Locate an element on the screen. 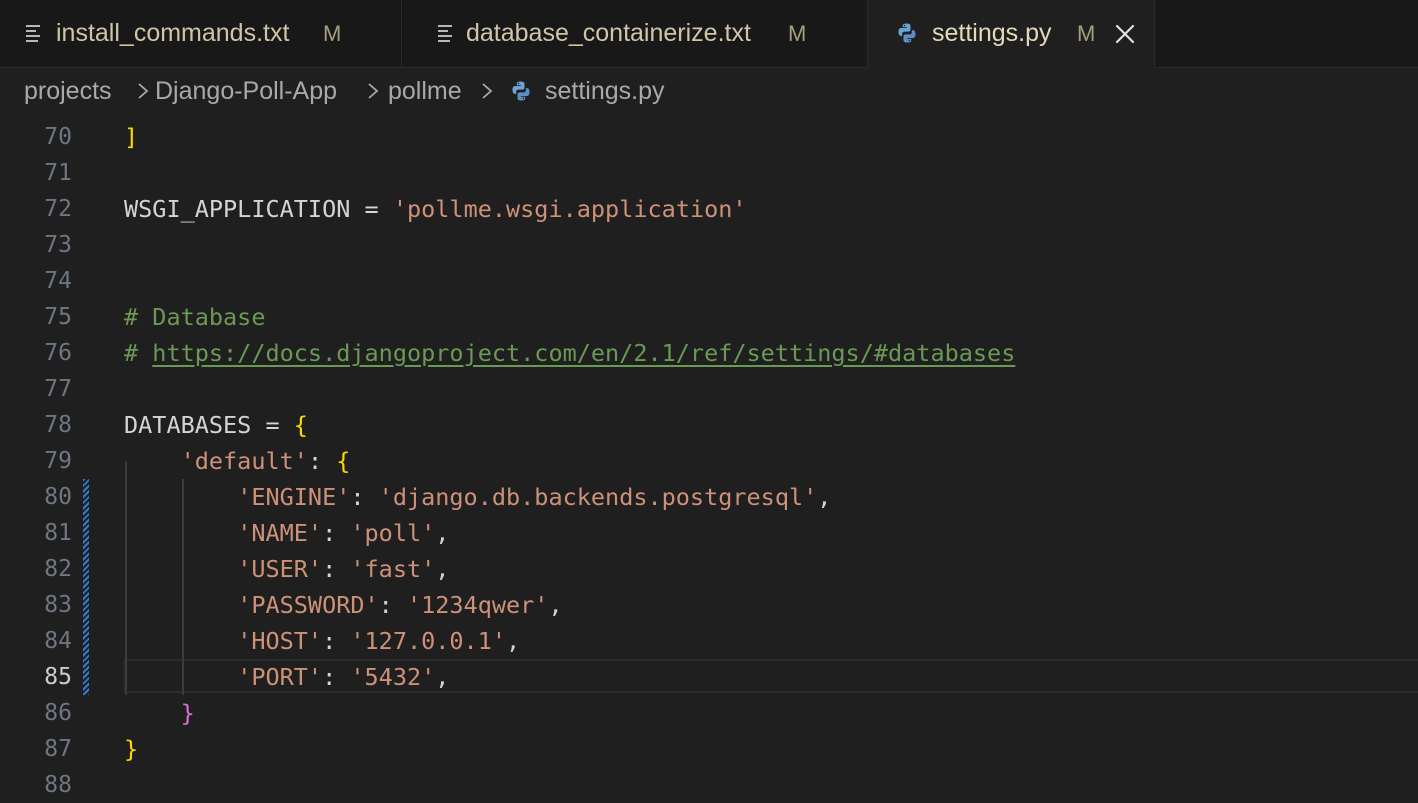  code-line: 83 'PASSWORD': '1234qwer', is located at coordinates (709, 605).